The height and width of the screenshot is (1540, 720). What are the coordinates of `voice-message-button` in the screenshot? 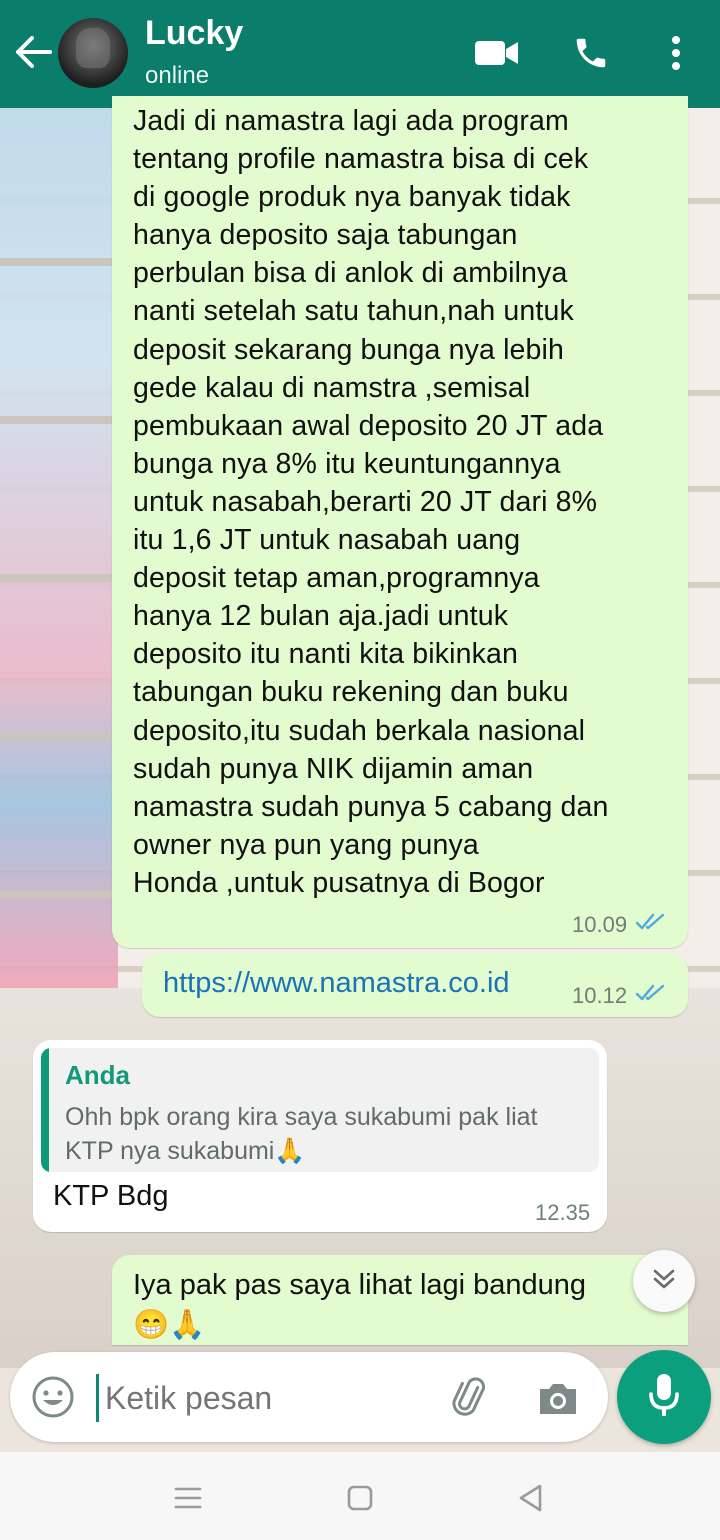 It's located at (664, 1397).